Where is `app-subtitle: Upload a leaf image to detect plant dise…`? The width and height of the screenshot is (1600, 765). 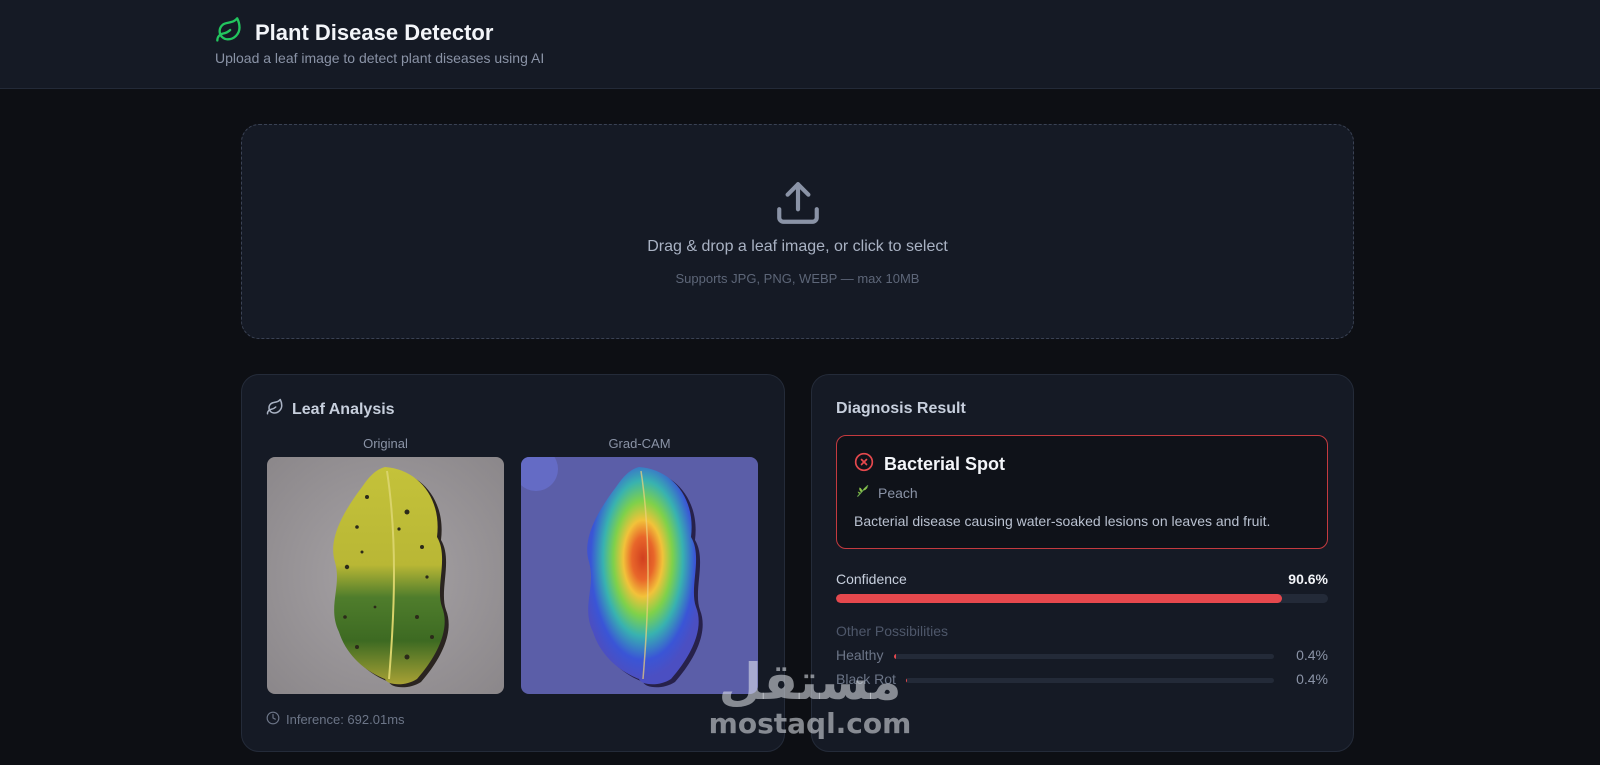 app-subtitle: Upload a leaf image to detect plant dise… is located at coordinates (380, 58).